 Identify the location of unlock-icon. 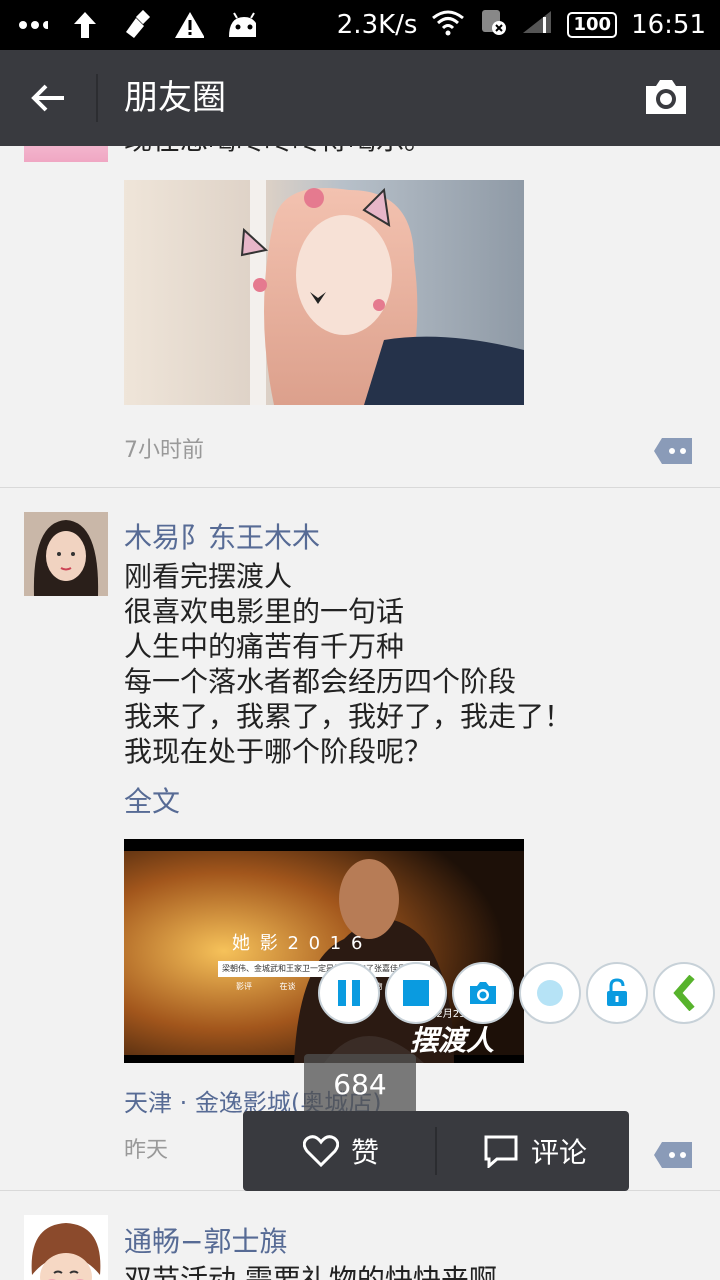
(617, 992).